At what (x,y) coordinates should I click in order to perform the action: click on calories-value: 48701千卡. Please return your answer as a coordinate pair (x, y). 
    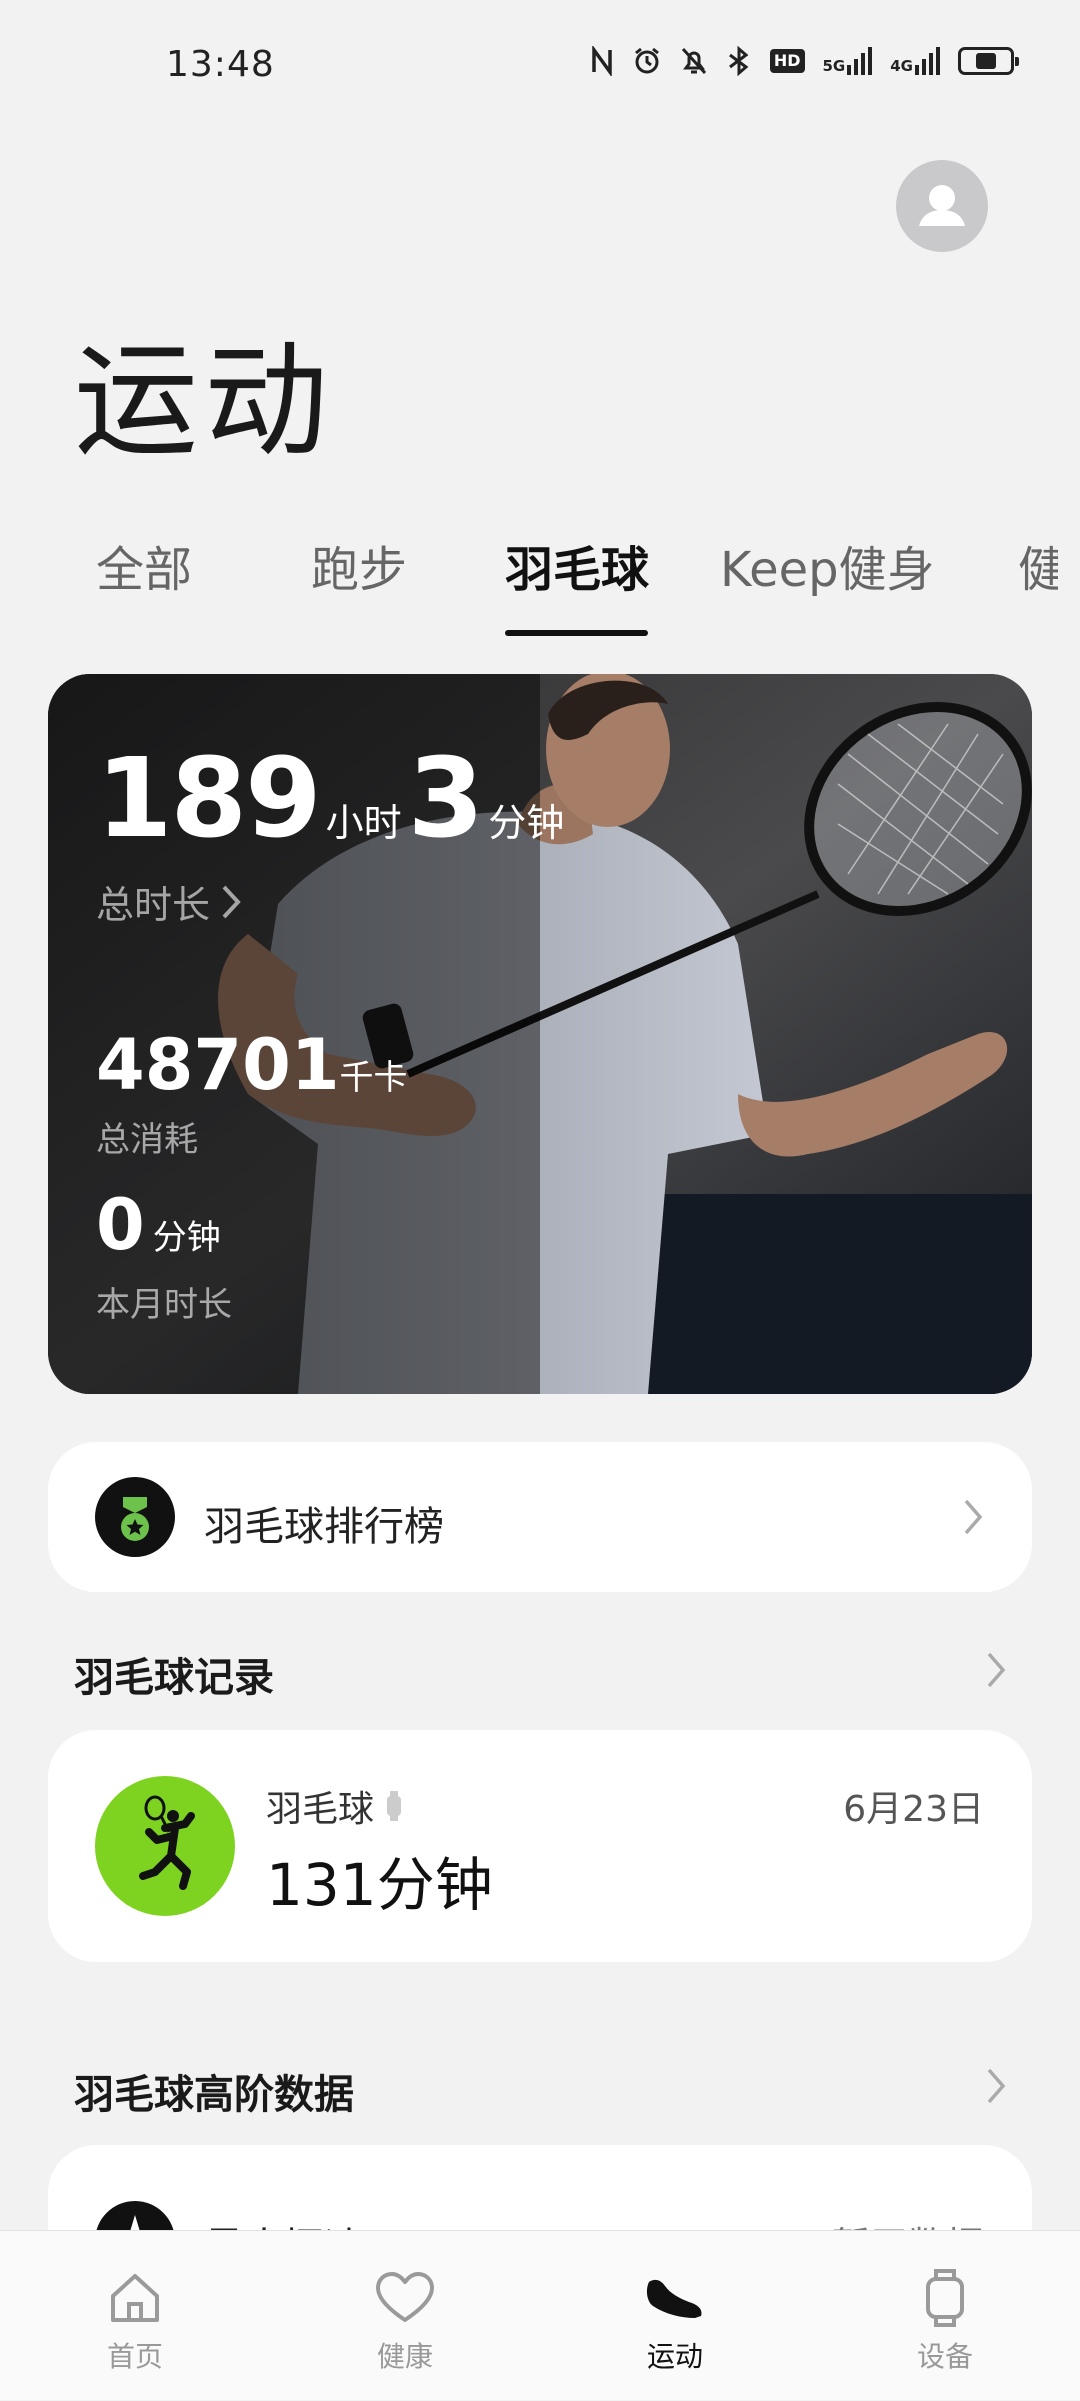
    Looking at the image, I should click on (252, 1065).